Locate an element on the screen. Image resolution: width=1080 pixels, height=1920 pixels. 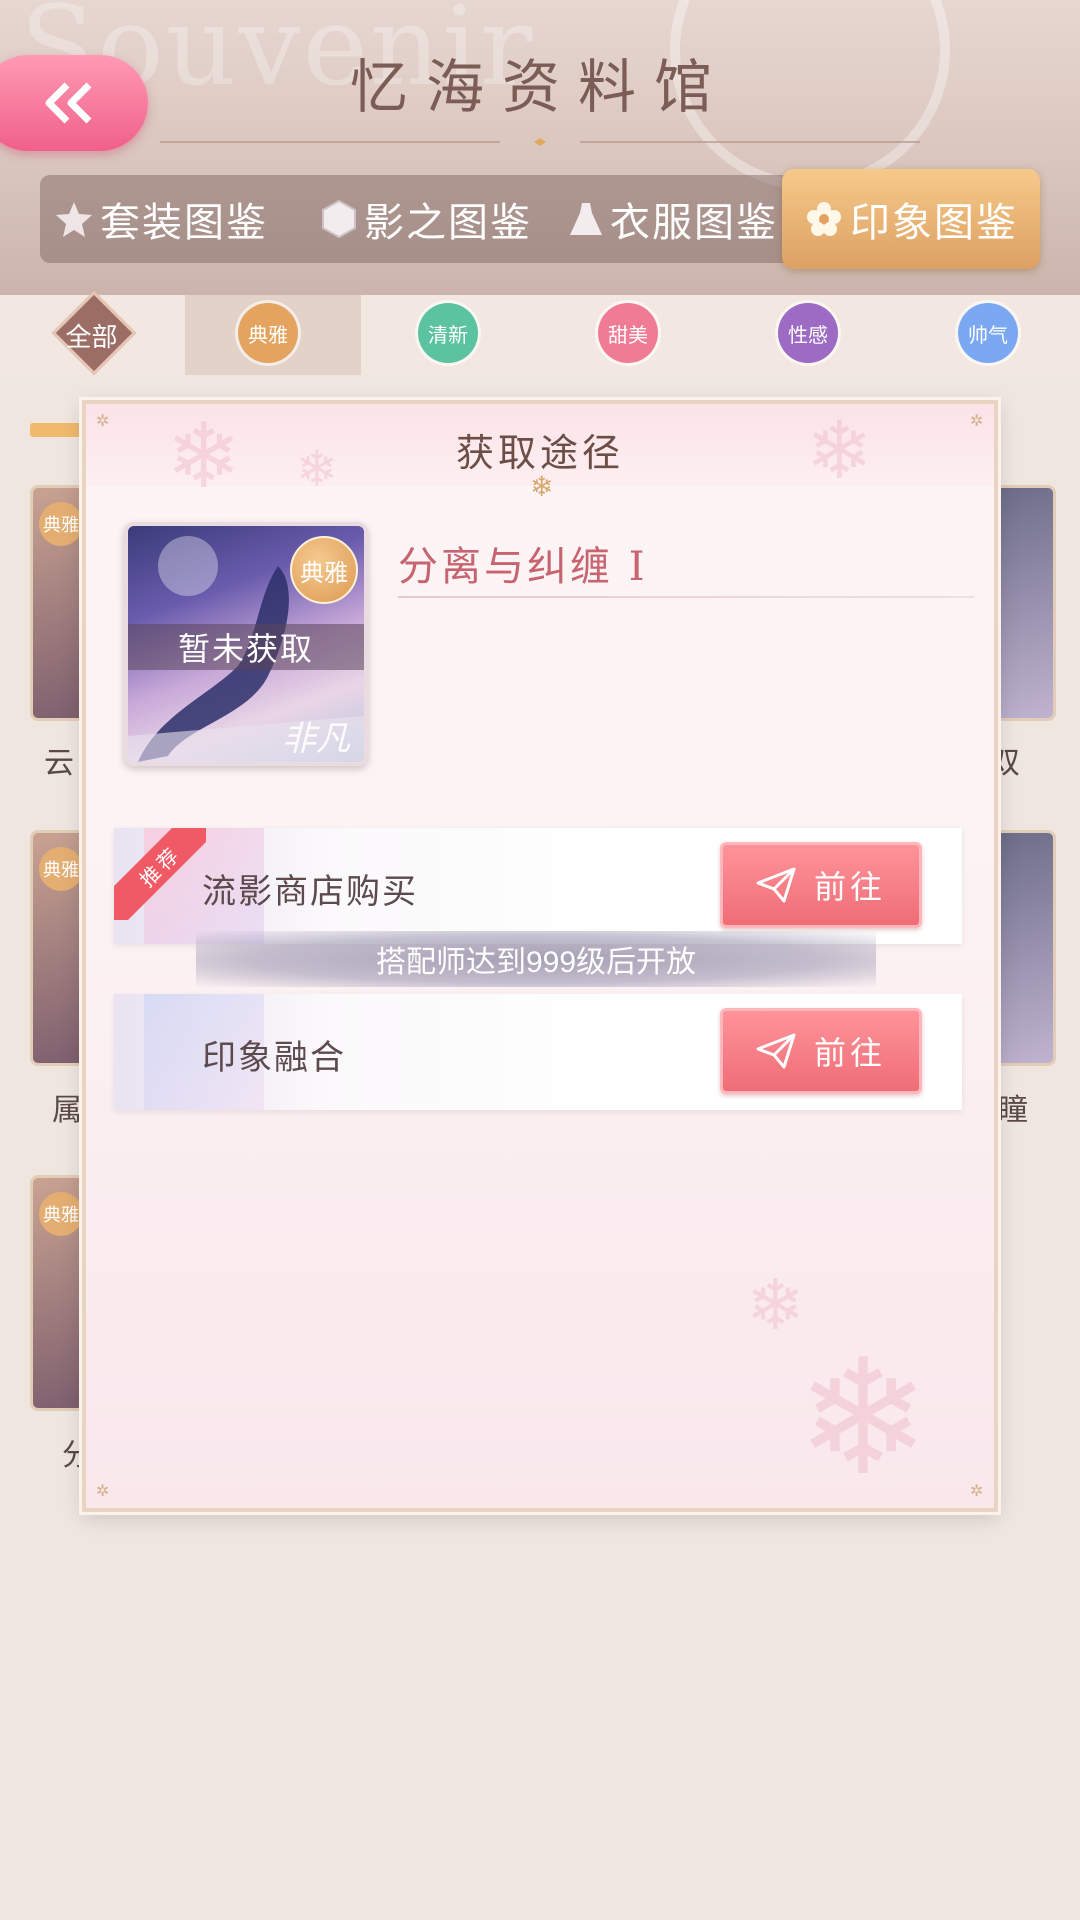
tab-impression-catalog: 印象图鉴 is located at coordinates (911, 219).